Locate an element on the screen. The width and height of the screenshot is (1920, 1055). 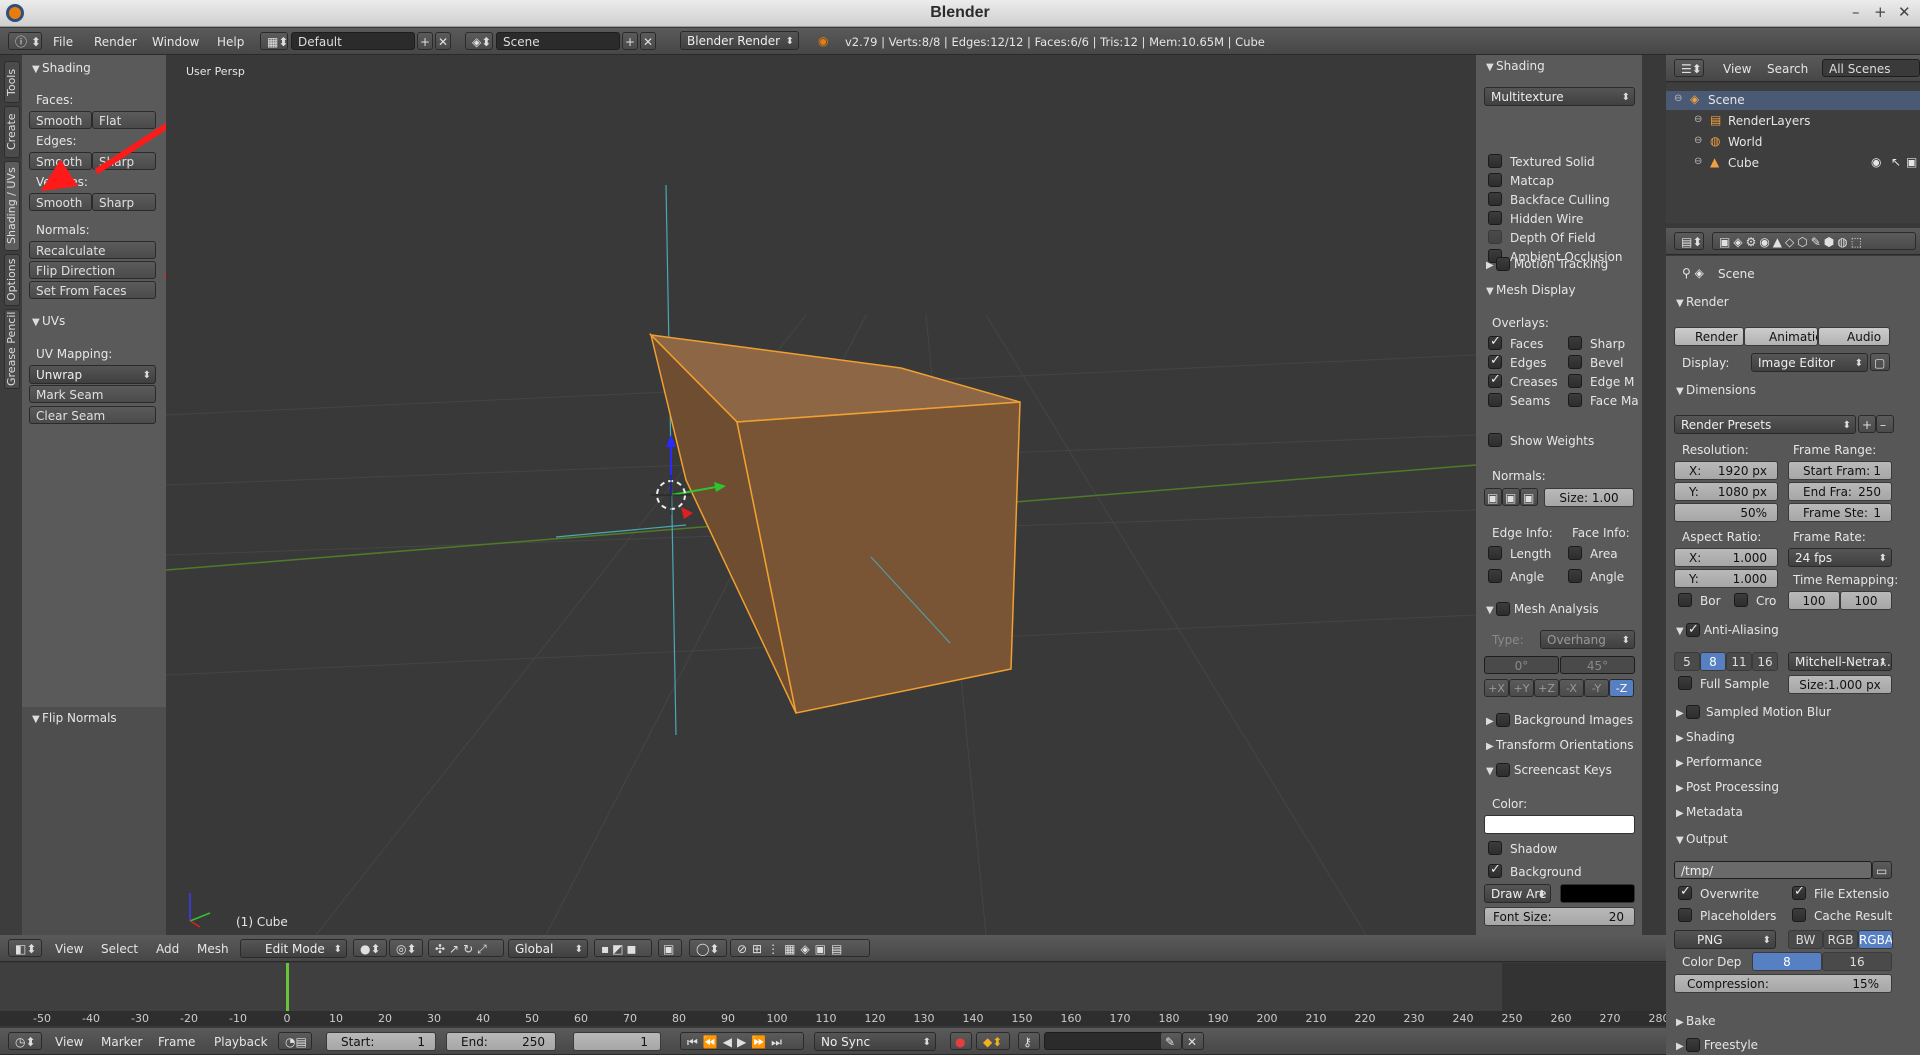
outliner-row: ⊖ ▲ Cube ◉ ↖ ▣ is located at coordinates (1793, 163).